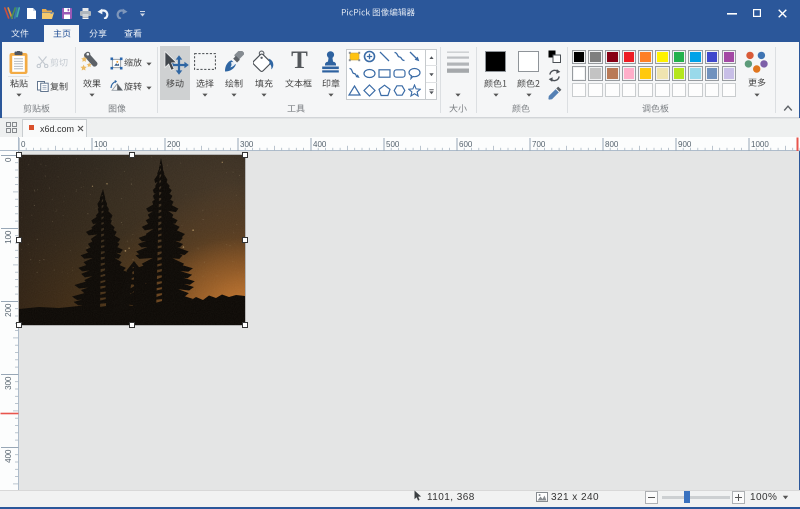 The height and width of the screenshot is (509, 800). I want to click on svg-text: 100, so click(8, 237).